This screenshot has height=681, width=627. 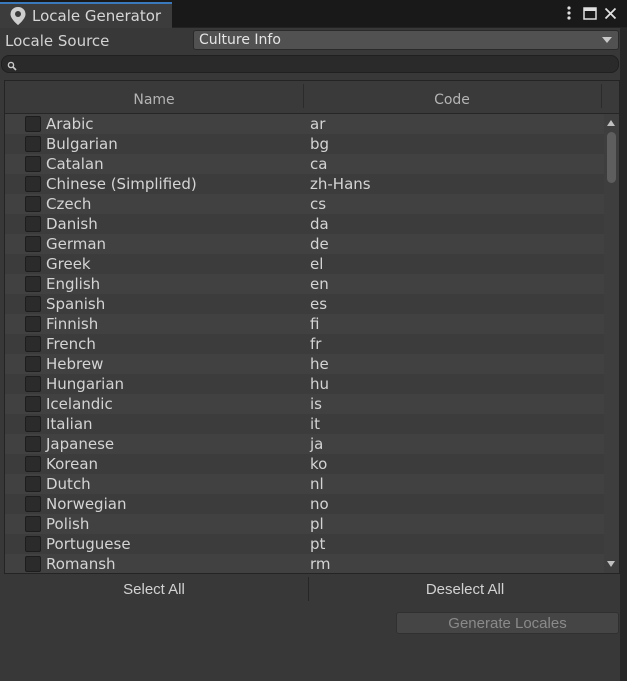 I want to click on locale-name: Finnish, so click(x=72, y=324).